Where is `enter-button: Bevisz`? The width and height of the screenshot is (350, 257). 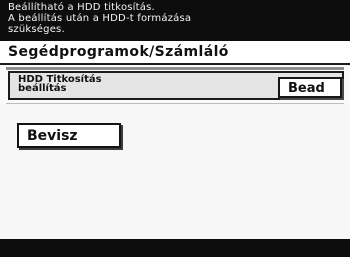
enter-button: Bevisz is located at coordinates (69, 135).